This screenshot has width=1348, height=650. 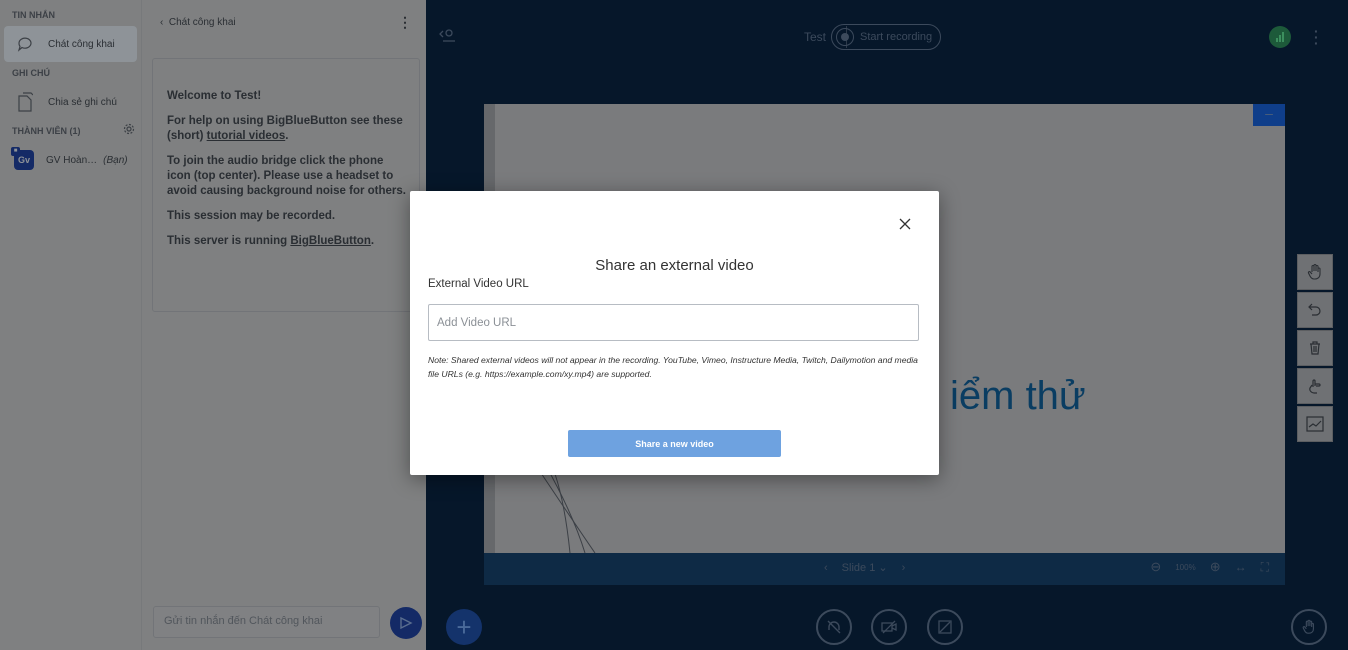 I want to click on actions-plus-button: +, so click(x=464, y=627).